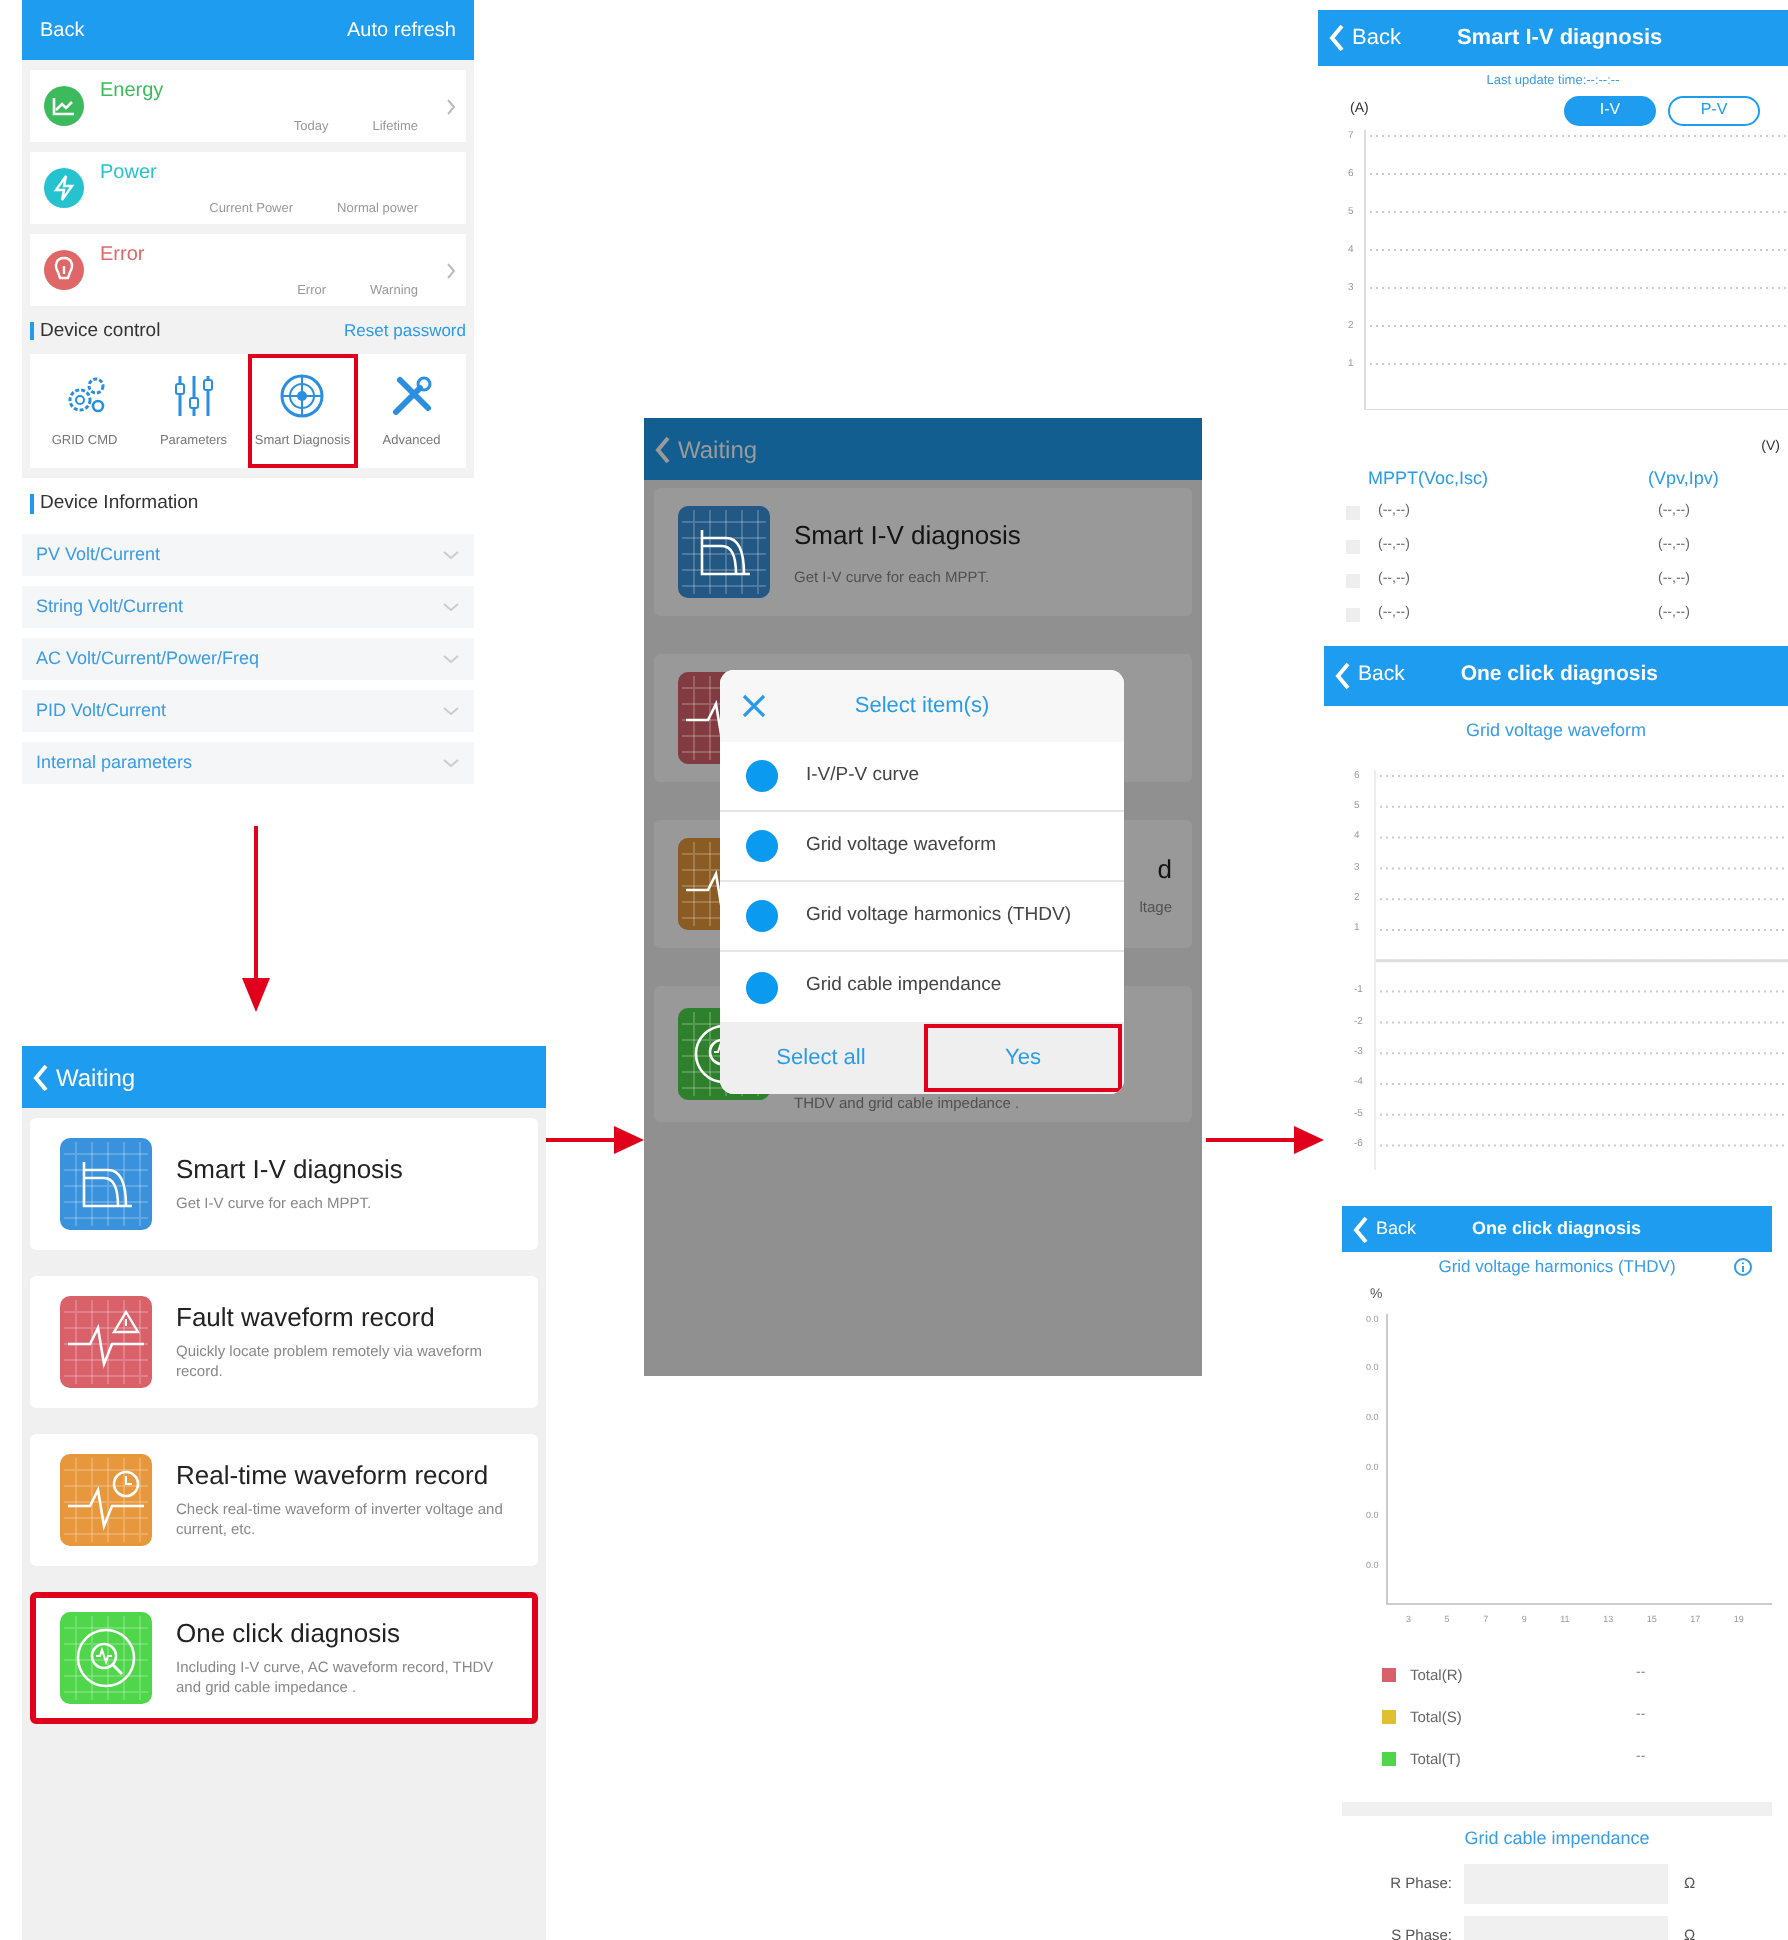 Image resolution: width=1788 pixels, height=1940 pixels. Describe the element at coordinates (922, 706) in the screenshot. I see `dialog-title: Select item(s)` at that location.